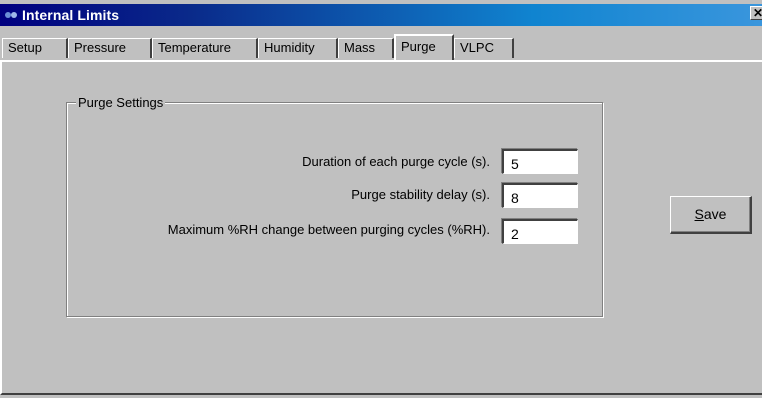  Describe the element at coordinates (25, 47) in the screenshot. I see `tab-label: Setup` at that location.